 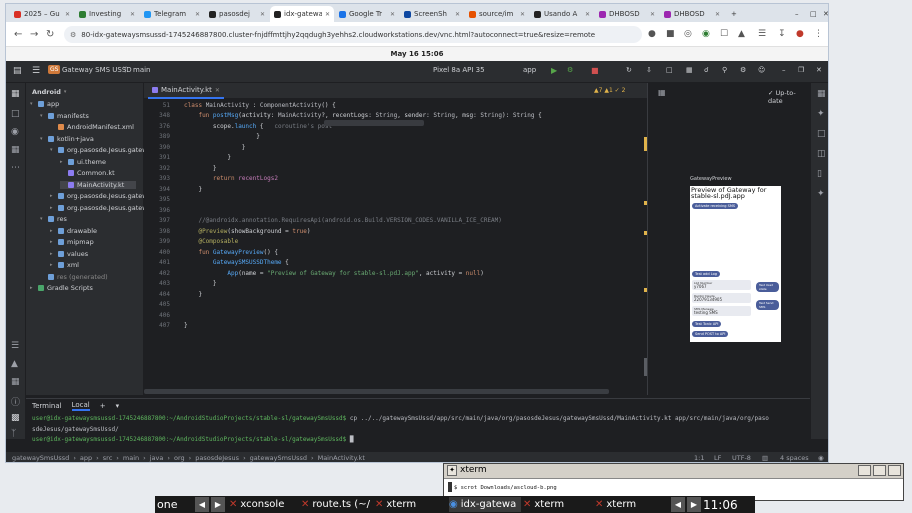 I want to click on hamburger-icon: ☰, so click(x=36, y=71).